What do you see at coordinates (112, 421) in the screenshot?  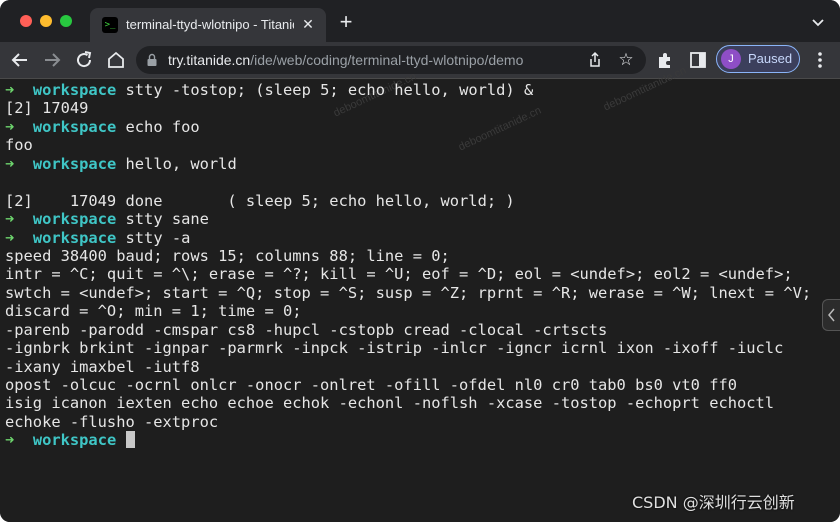 I see `output-text: echoke -flusho -extproc` at bounding box center [112, 421].